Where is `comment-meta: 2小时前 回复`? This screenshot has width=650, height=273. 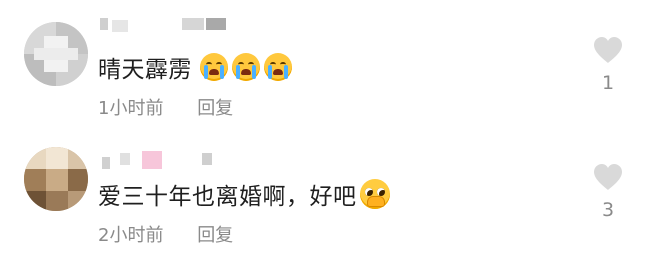 comment-meta: 2小时前 回复 is located at coordinates (165, 234).